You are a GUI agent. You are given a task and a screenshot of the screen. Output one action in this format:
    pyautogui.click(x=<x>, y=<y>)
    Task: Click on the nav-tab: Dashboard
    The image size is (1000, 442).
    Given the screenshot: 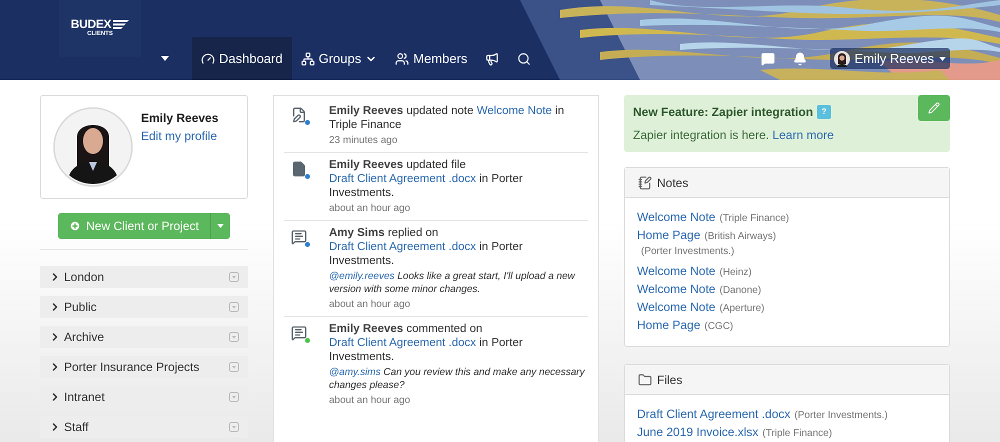 What is the action you would take?
    pyautogui.click(x=242, y=58)
    